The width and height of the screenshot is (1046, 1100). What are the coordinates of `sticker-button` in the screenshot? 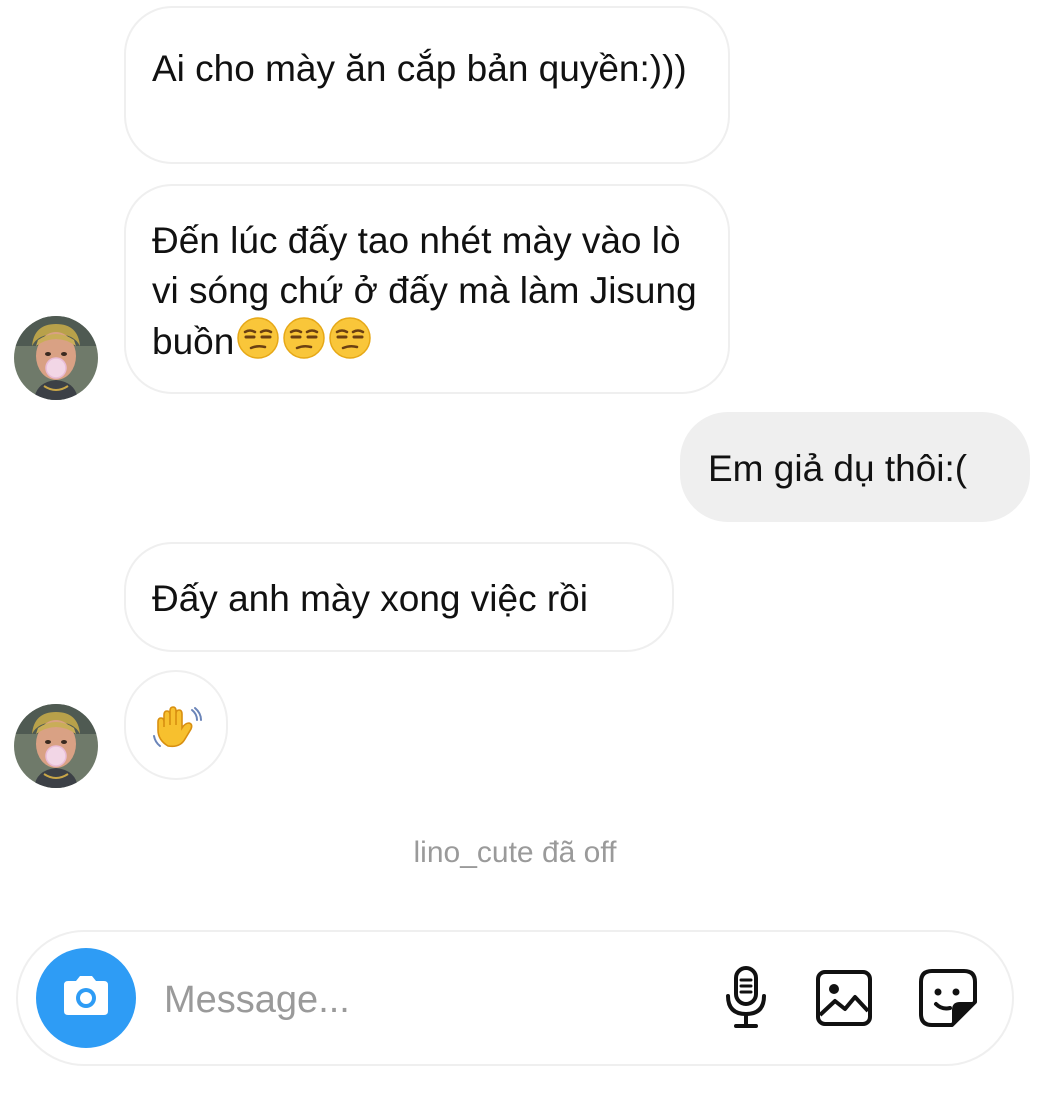 It's located at (948, 1000).